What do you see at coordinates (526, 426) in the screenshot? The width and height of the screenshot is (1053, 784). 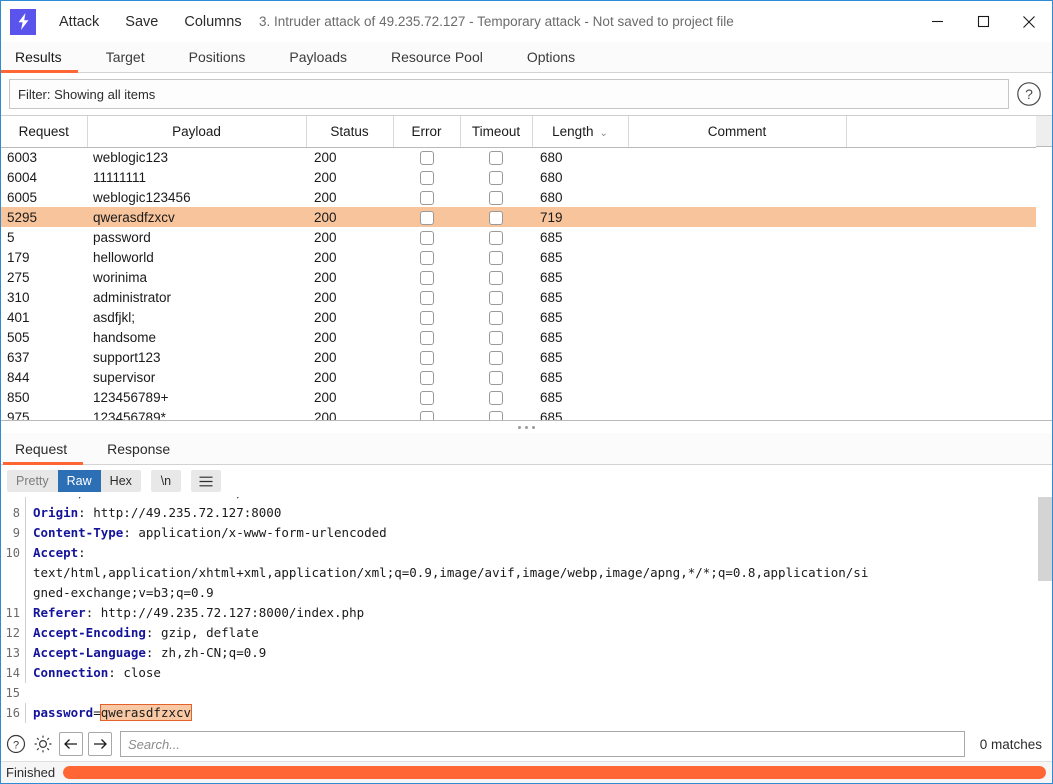 I see `panel-splitter` at bounding box center [526, 426].